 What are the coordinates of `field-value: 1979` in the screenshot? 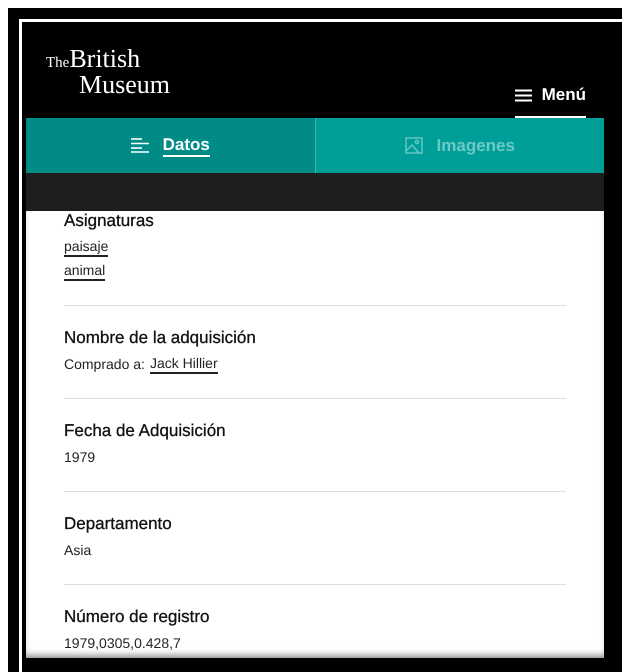 It's located at (80, 457).